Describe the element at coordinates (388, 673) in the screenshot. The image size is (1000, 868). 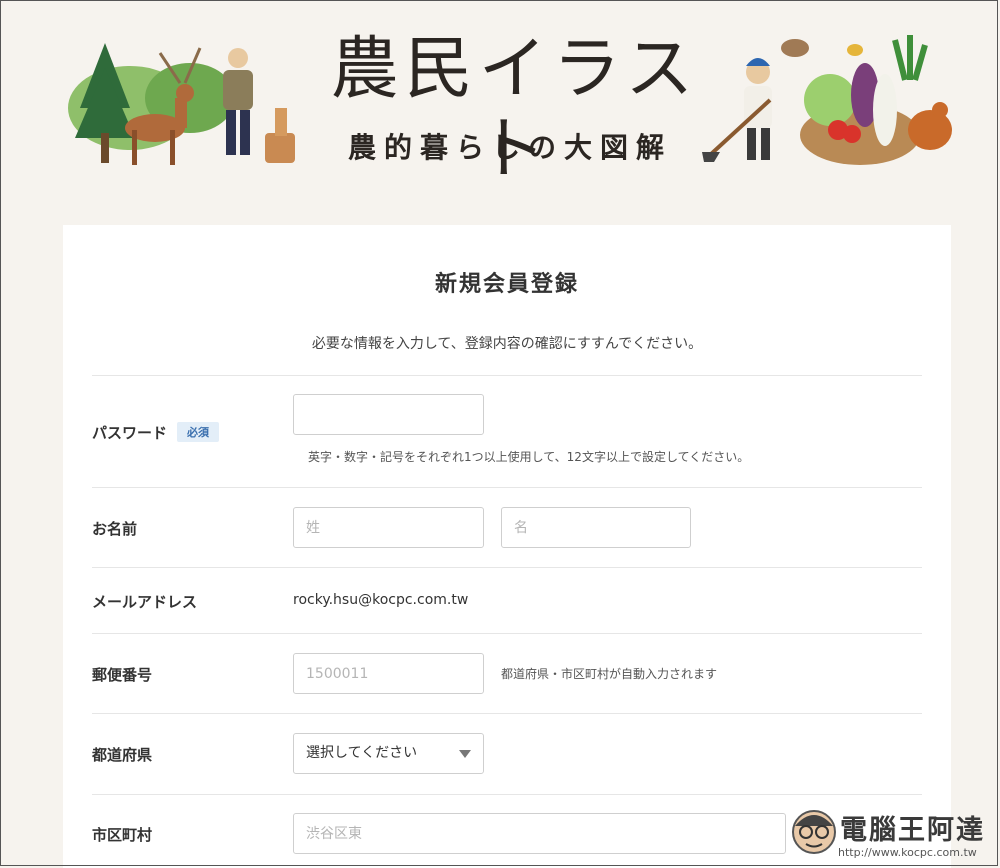
I see `postal-code-input` at that location.